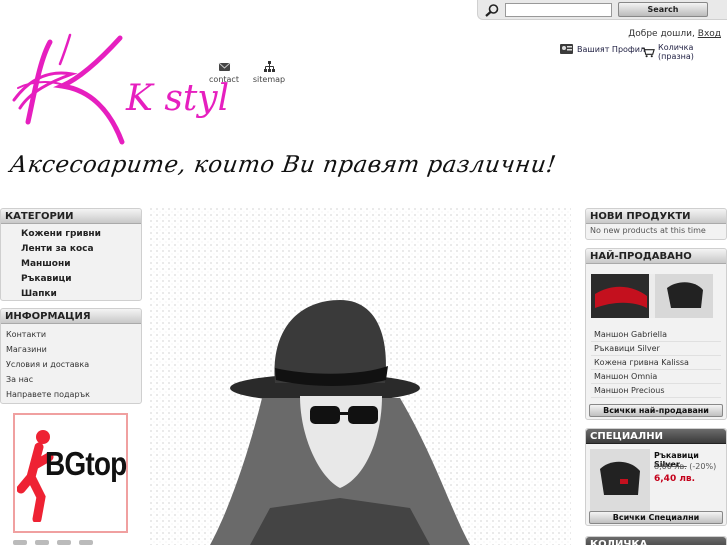  I want to click on nav-sitemap: sitemap, so click(269, 72).